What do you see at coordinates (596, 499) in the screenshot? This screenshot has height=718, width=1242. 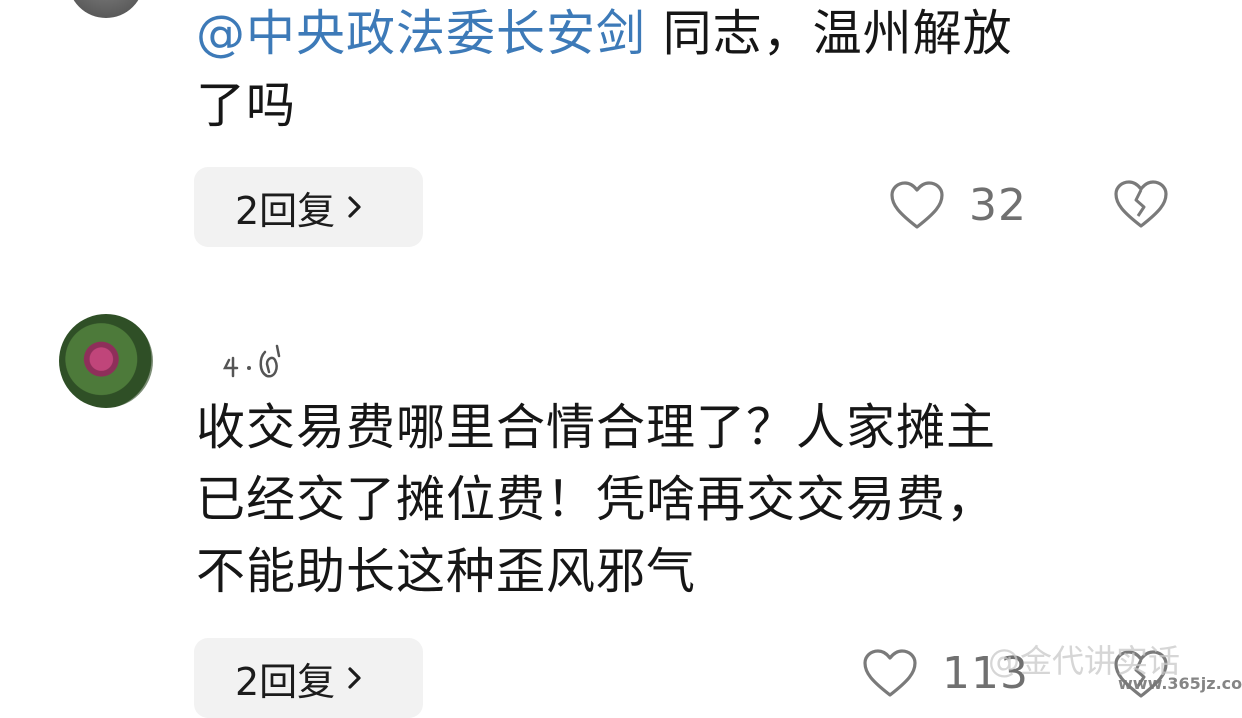 I see `comment-text-segment: 已经交了摊位费！凭啥再交交易费，` at bounding box center [596, 499].